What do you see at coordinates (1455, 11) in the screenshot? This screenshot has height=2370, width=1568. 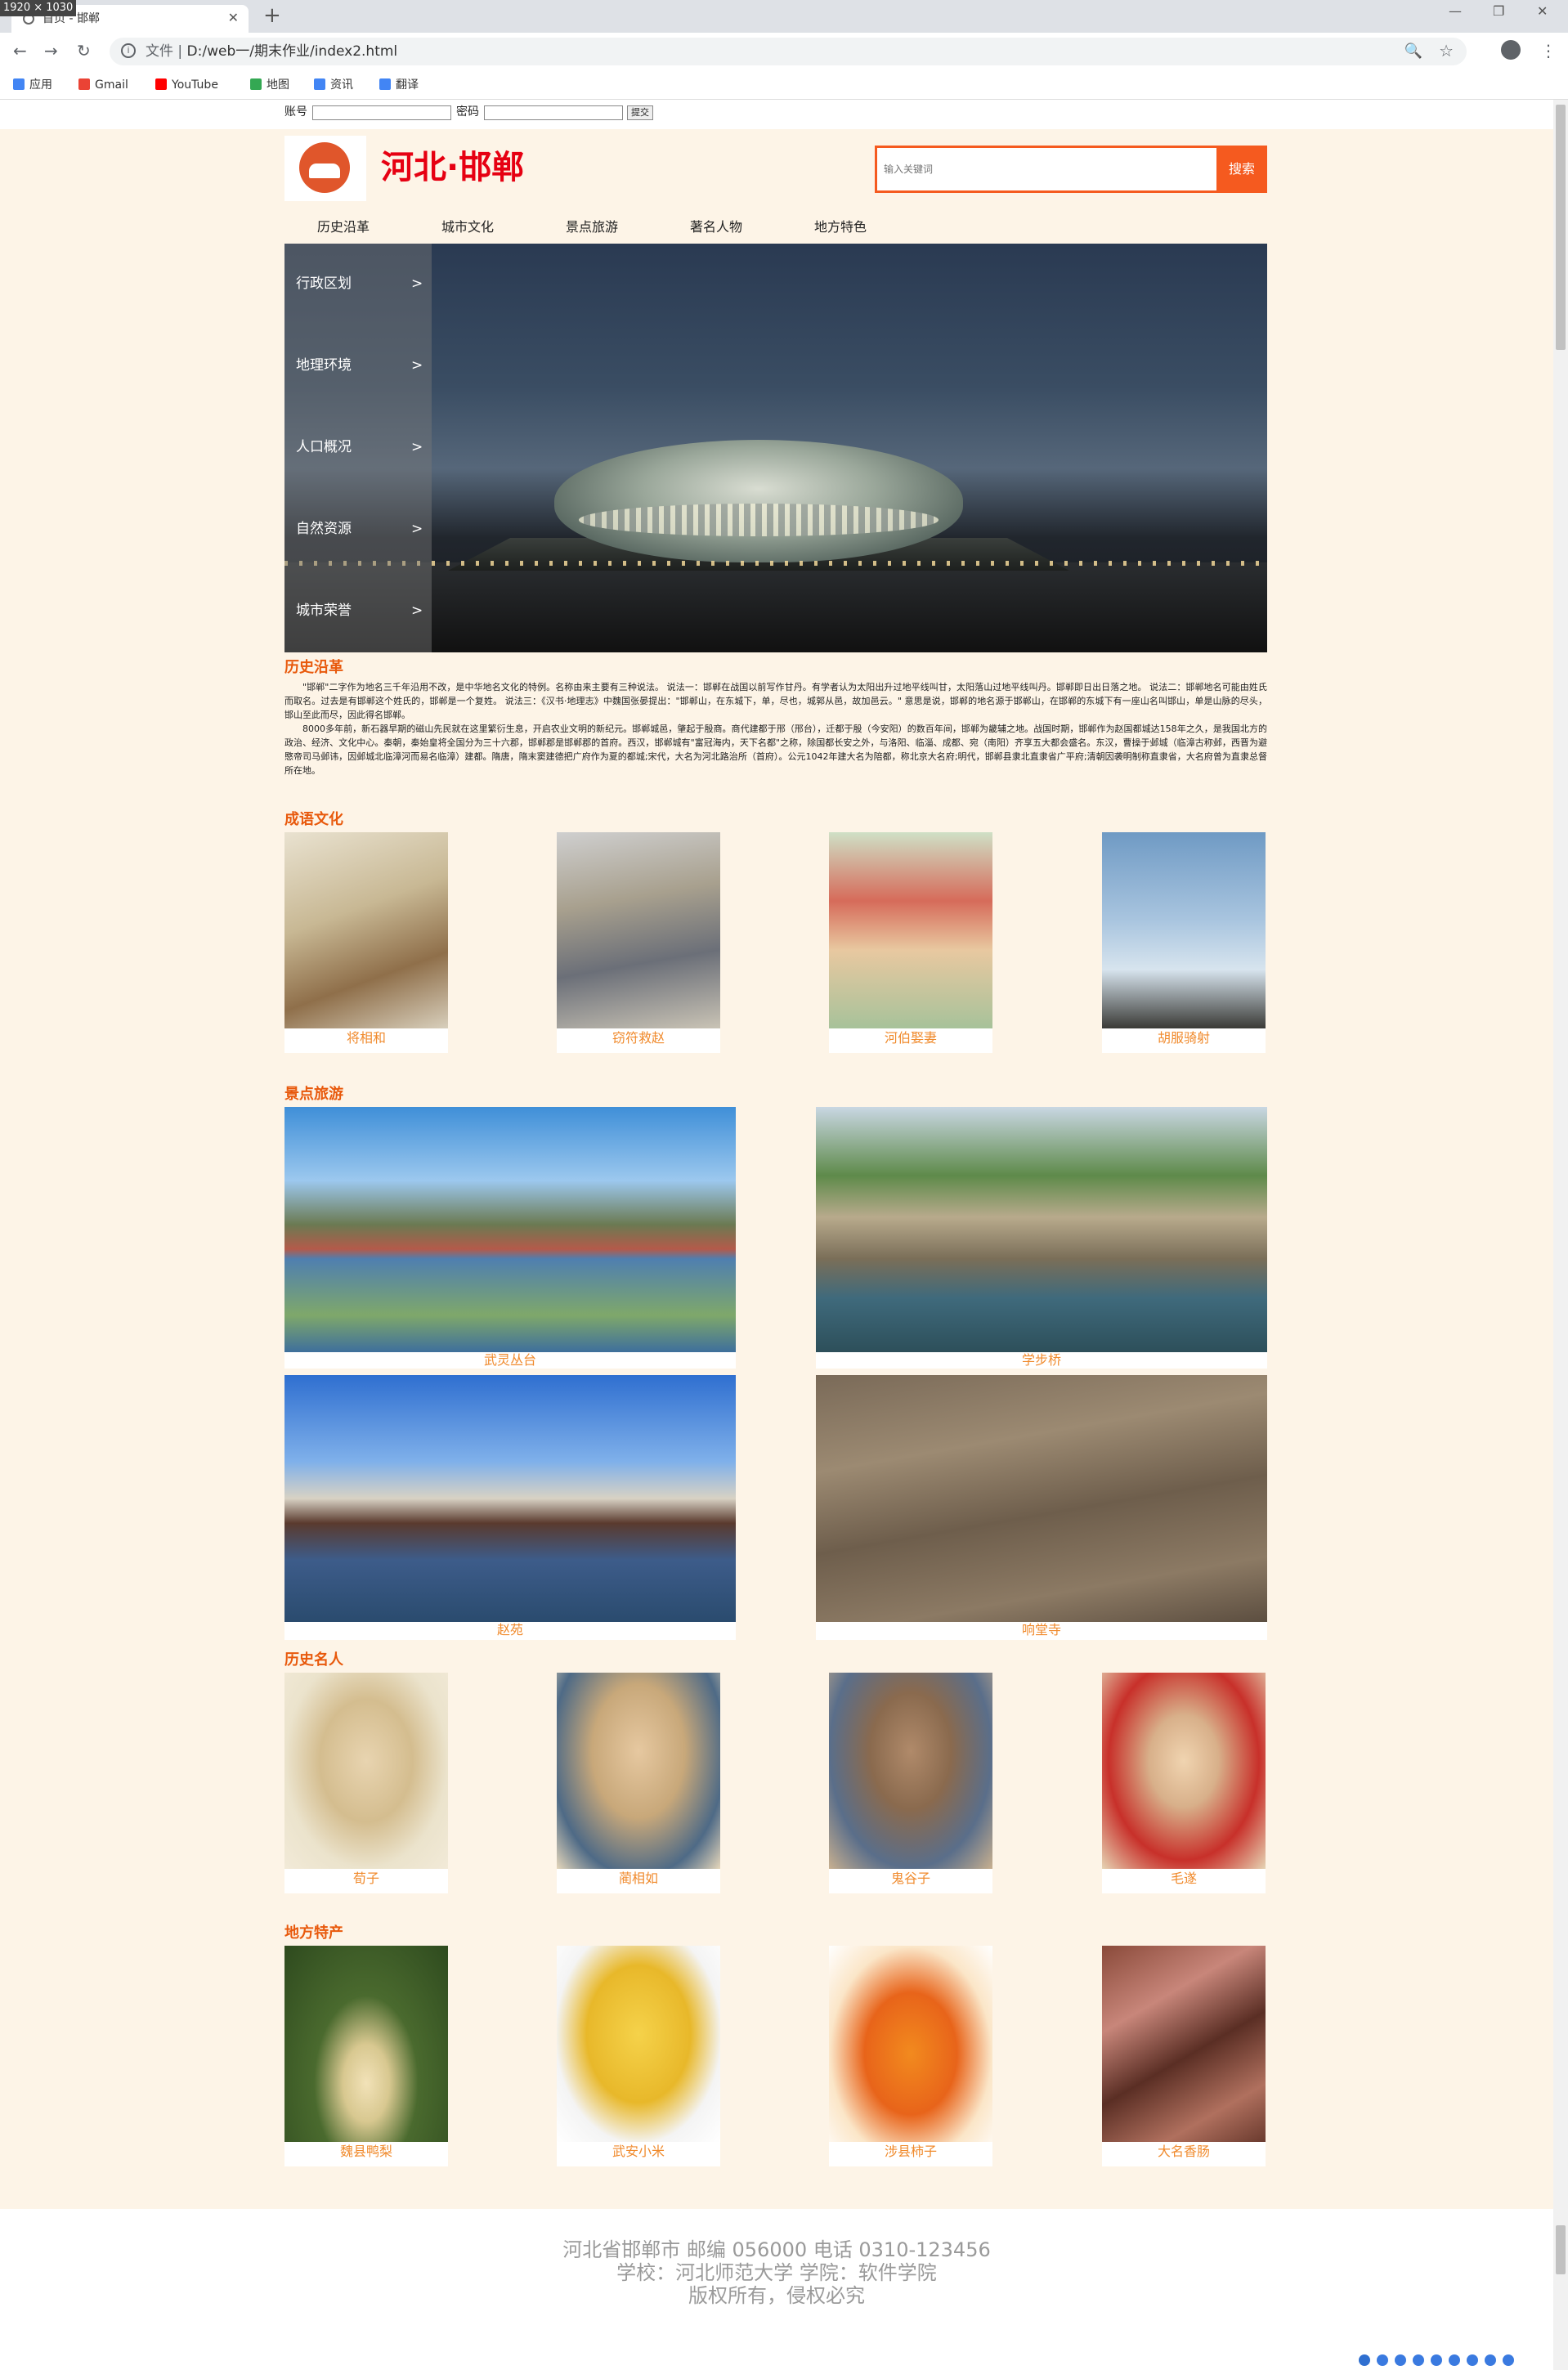 I see `minimize-button: —` at bounding box center [1455, 11].